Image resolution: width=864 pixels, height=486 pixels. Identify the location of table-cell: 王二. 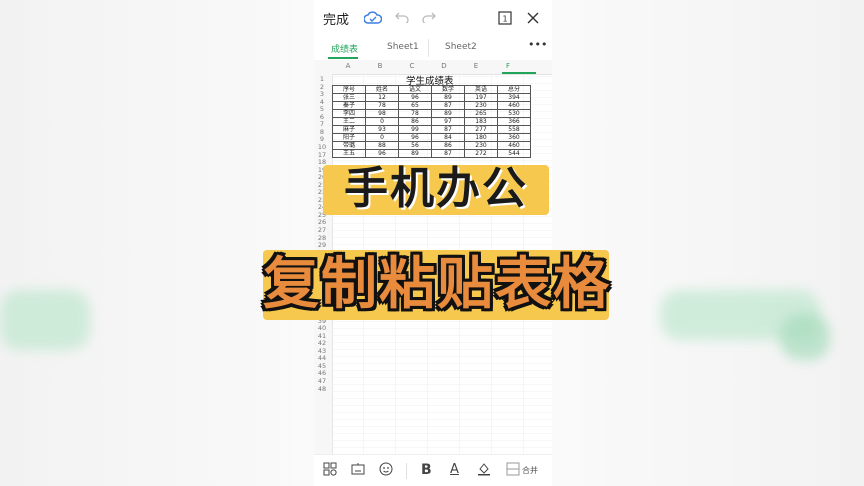
(349, 121).